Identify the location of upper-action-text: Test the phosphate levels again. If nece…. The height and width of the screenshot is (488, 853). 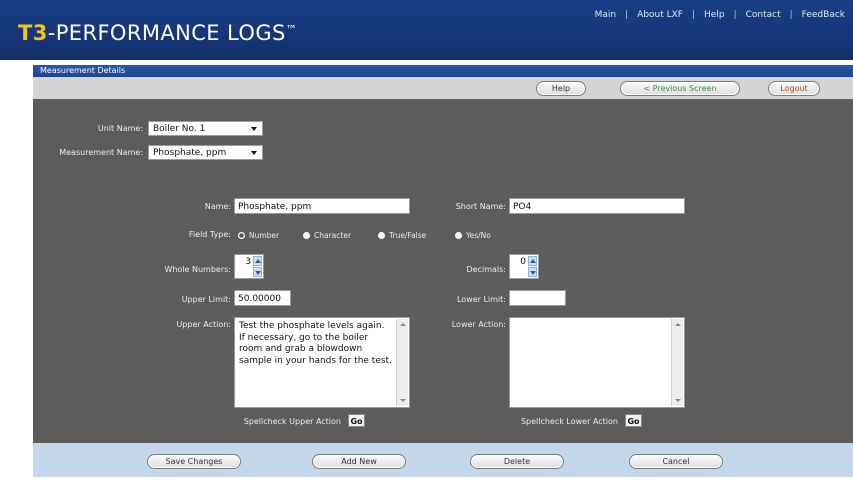
(315, 343).